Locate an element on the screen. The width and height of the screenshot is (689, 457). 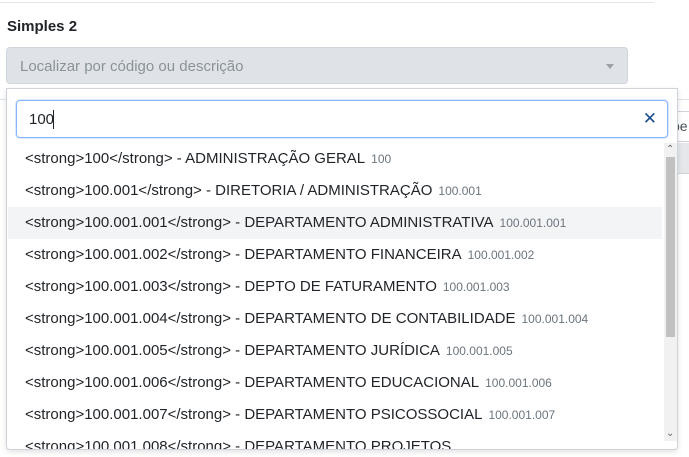
field-label: Simples 2 is located at coordinates (42, 26).